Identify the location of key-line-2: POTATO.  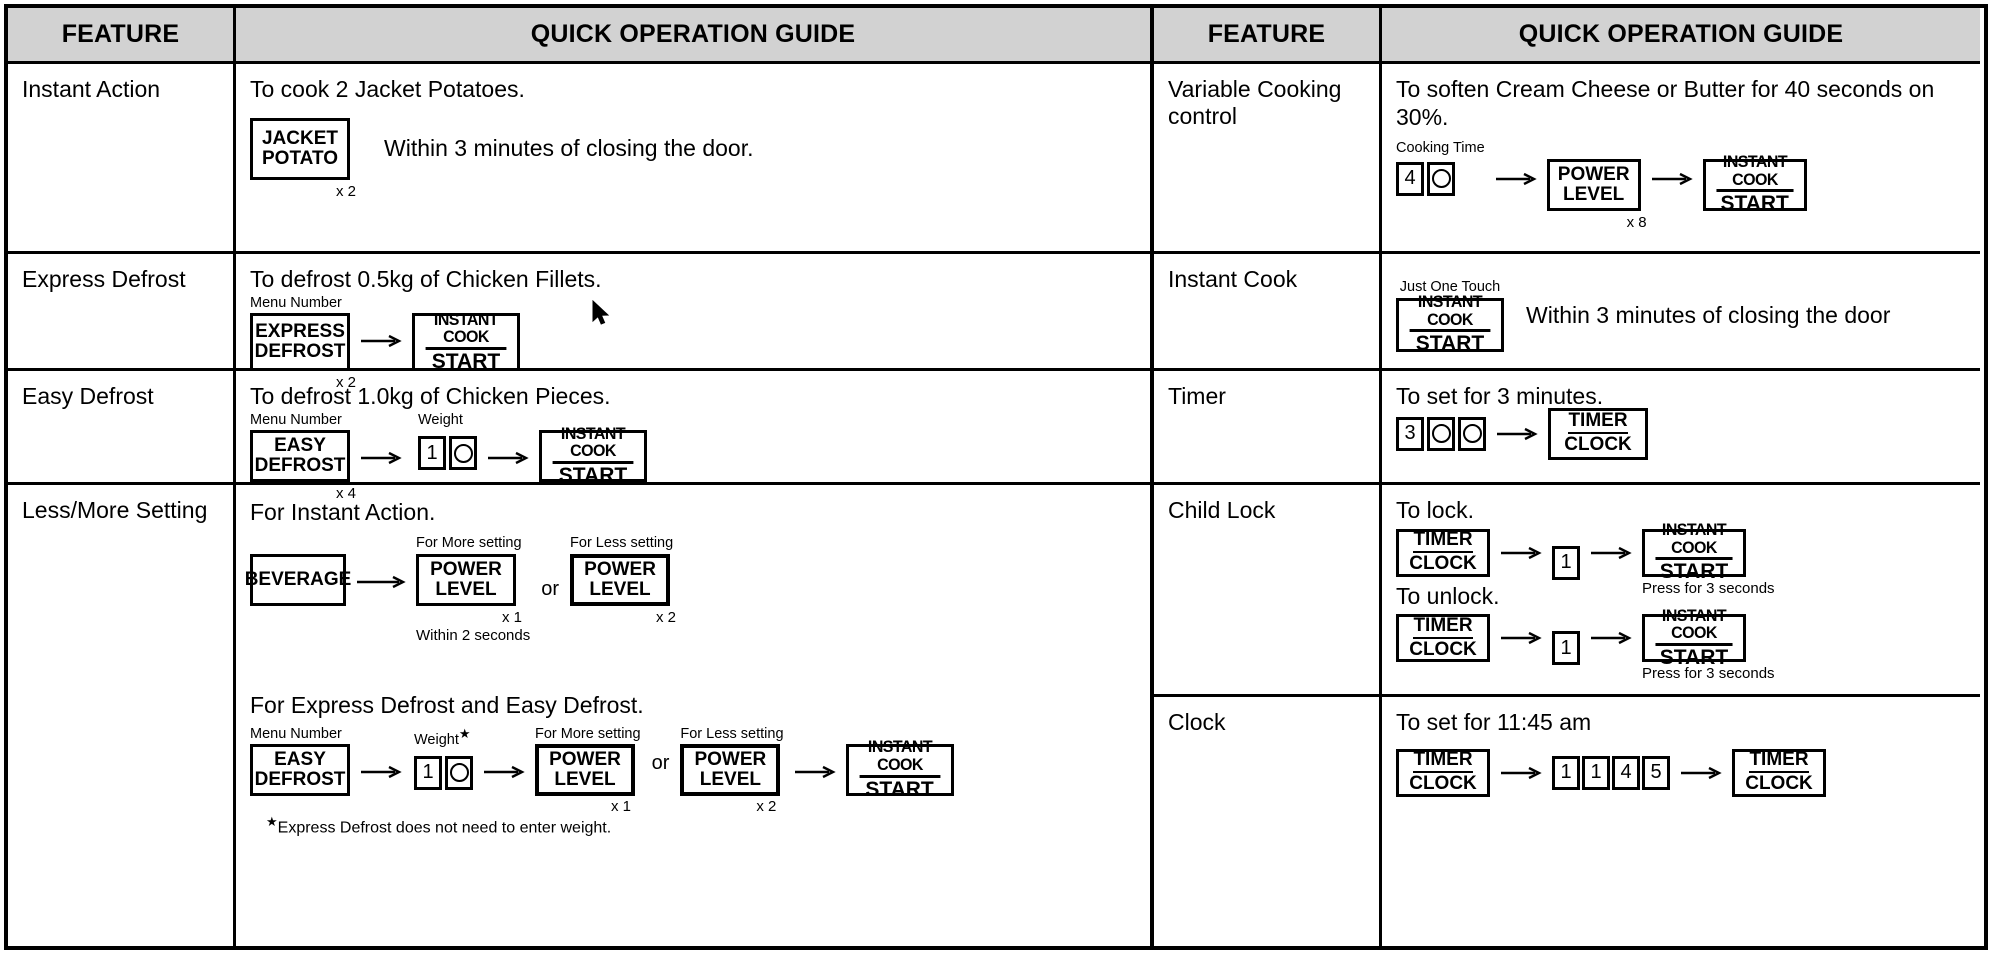
(300, 158).